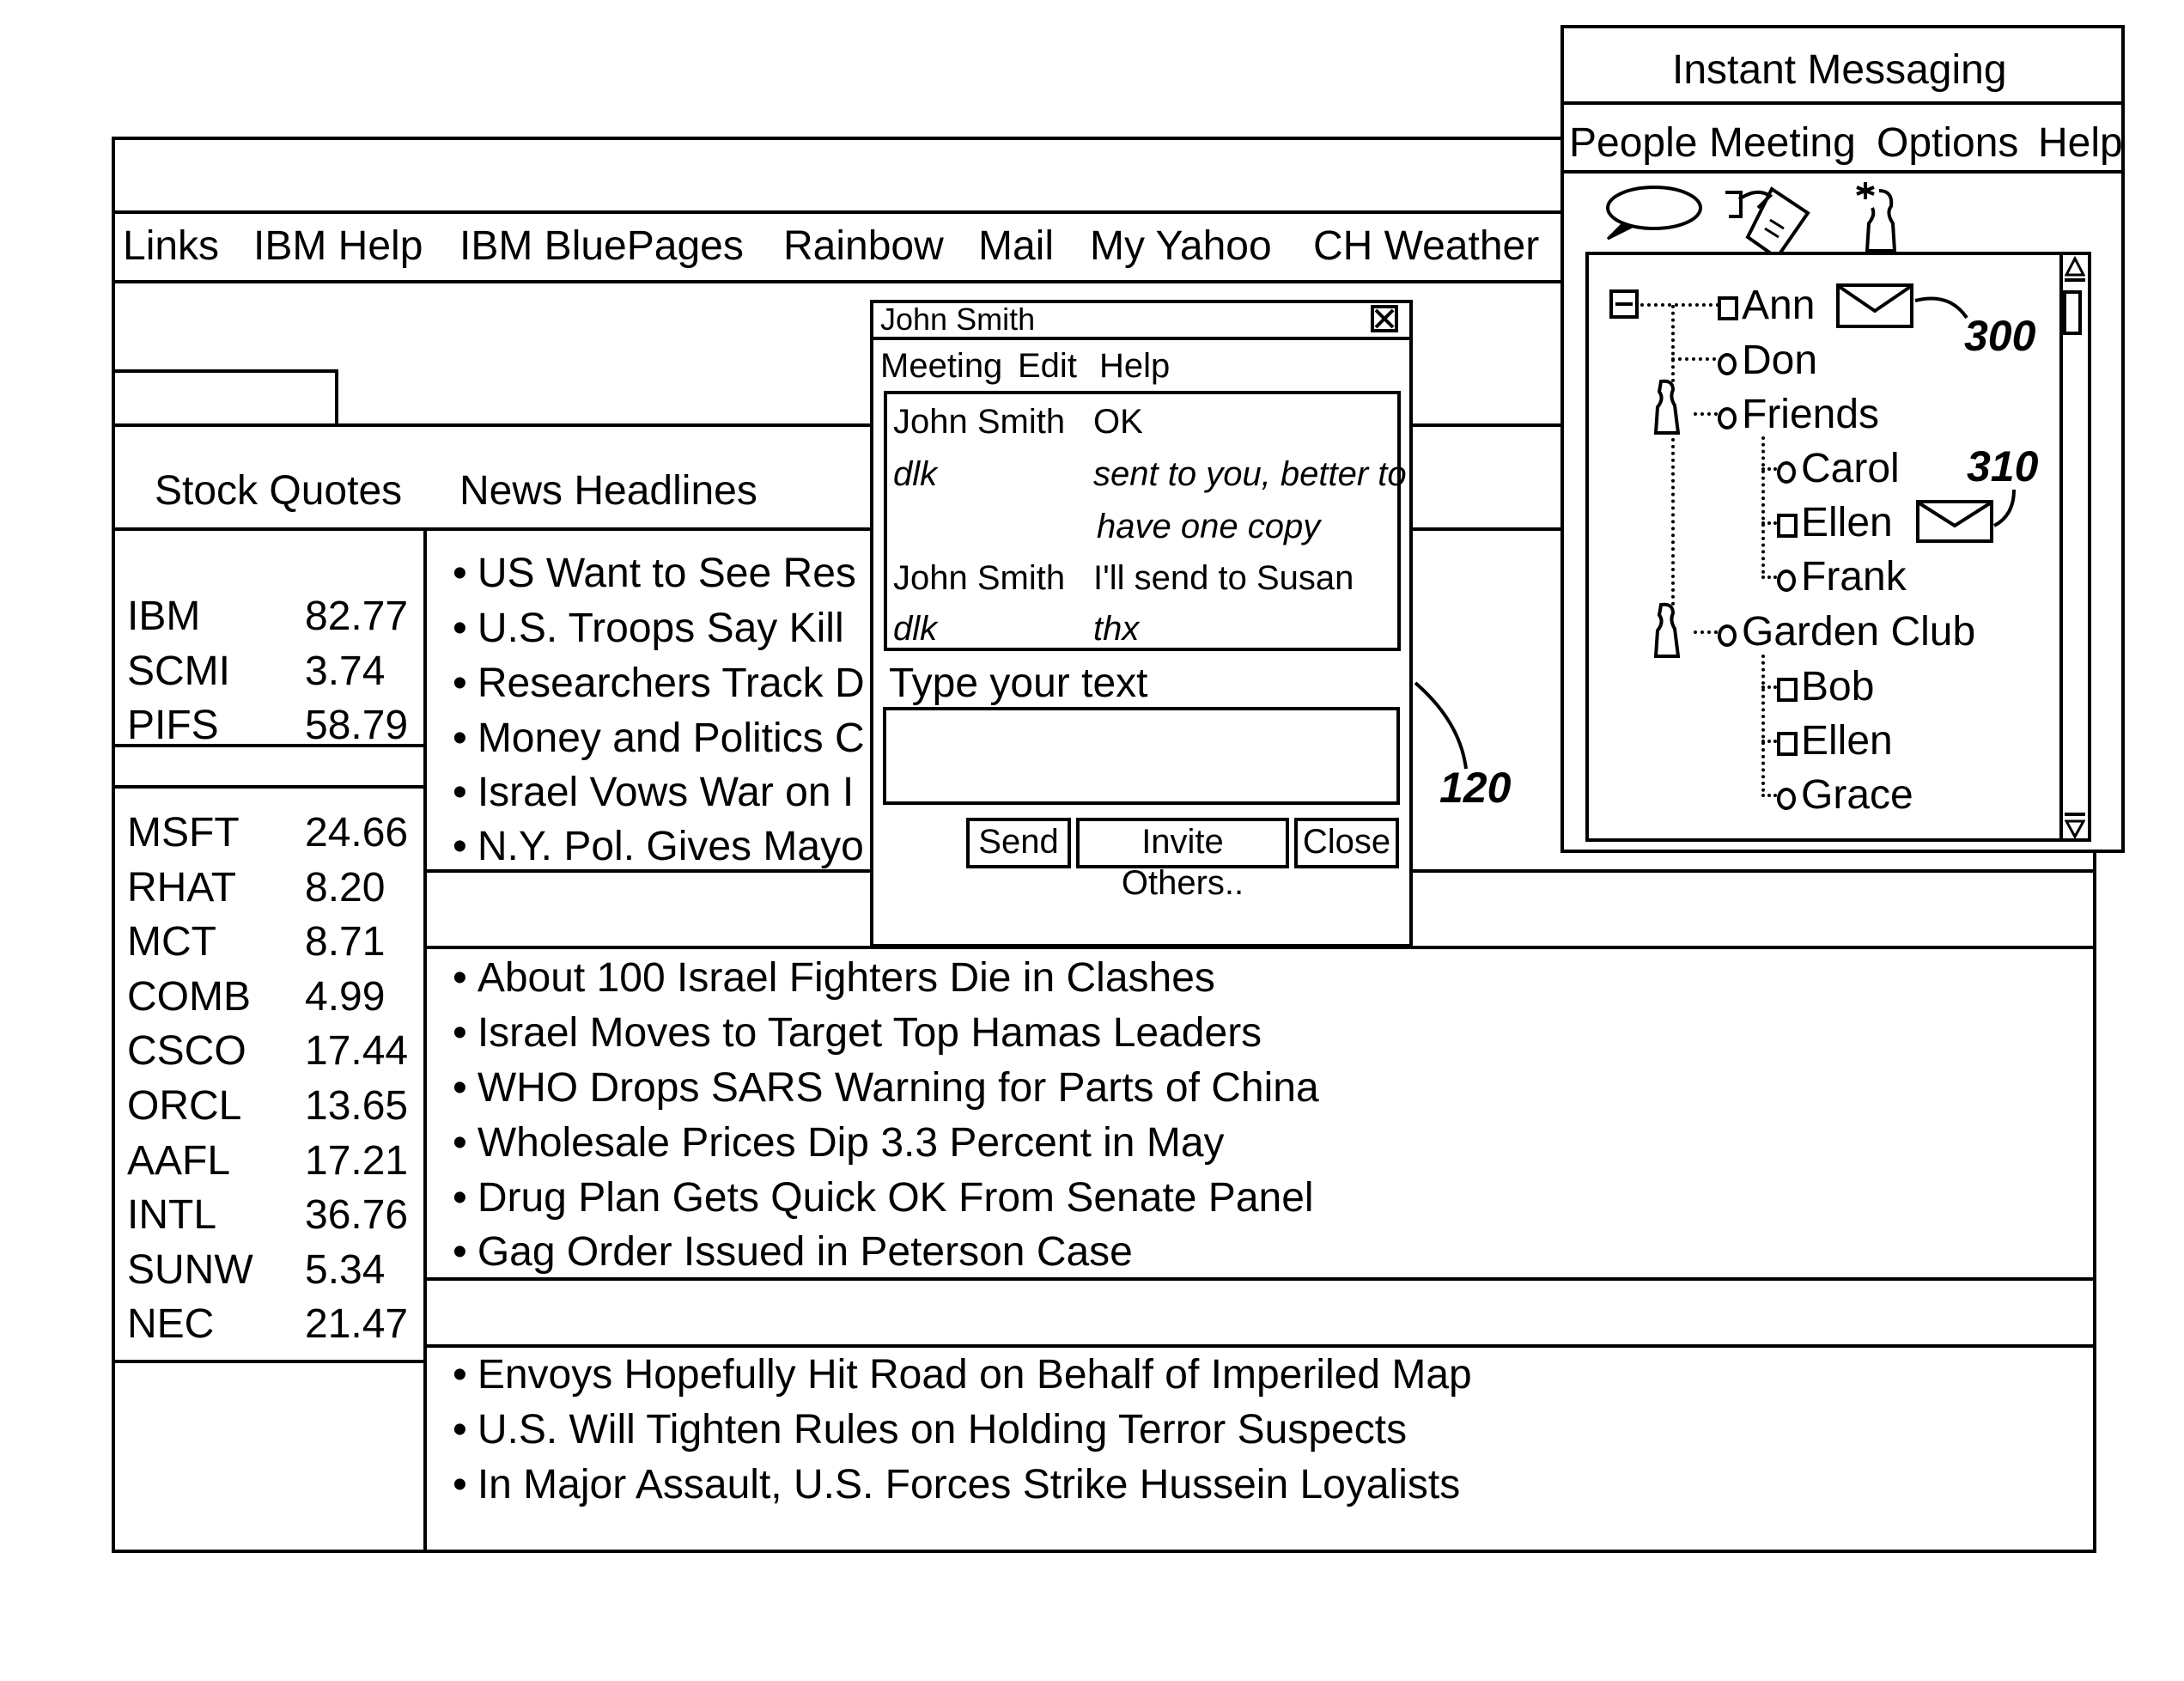  Describe the element at coordinates (2000, 336) in the screenshot. I see `reference-label-300: 300` at that location.